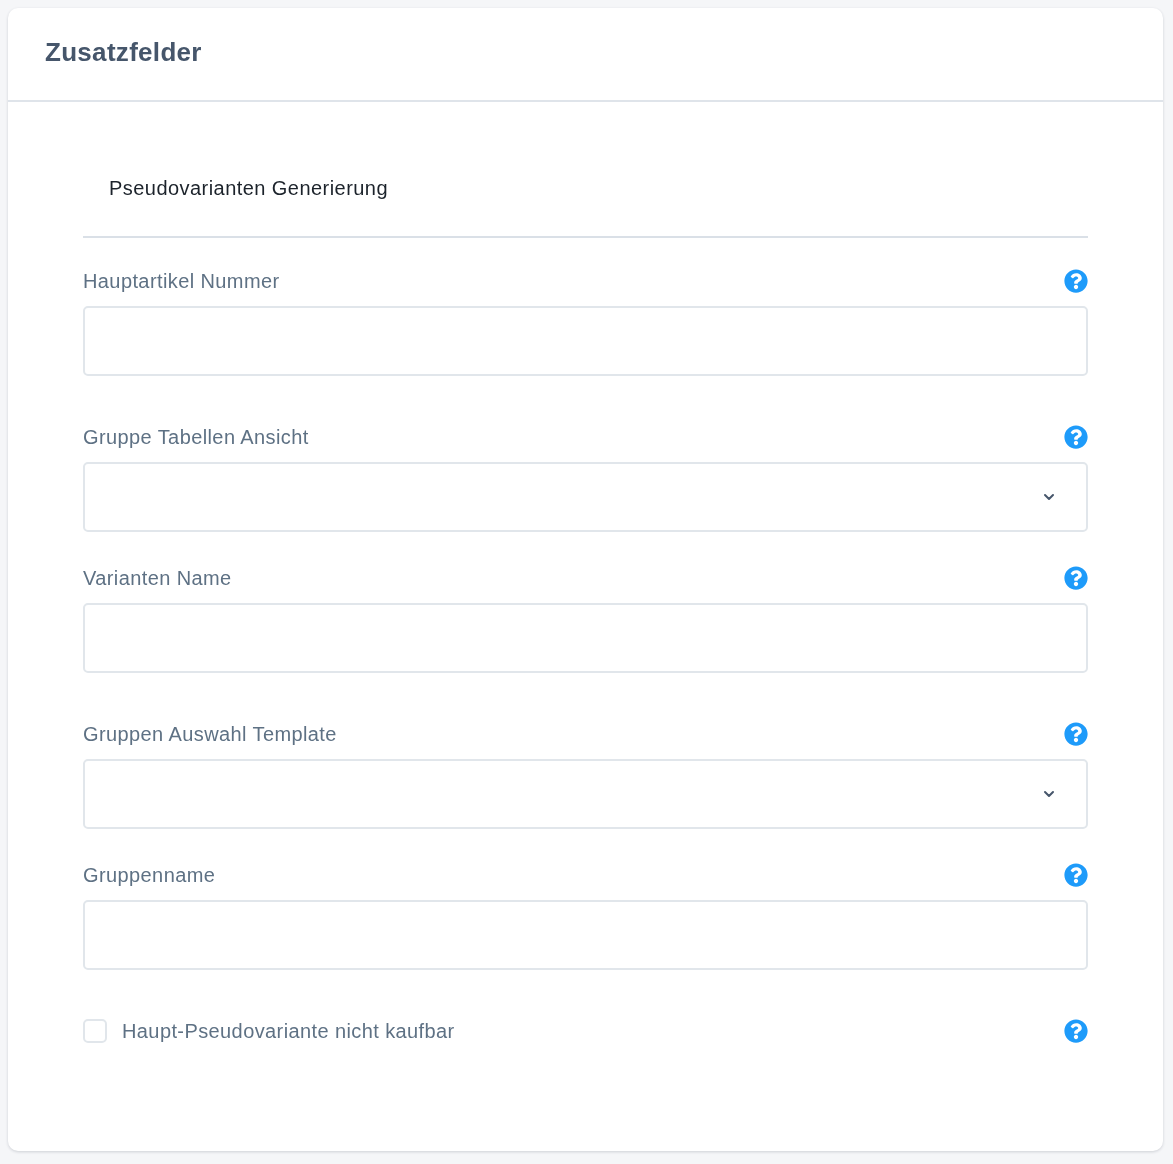  I want to click on field-label: Gruppenname, so click(149, 875).